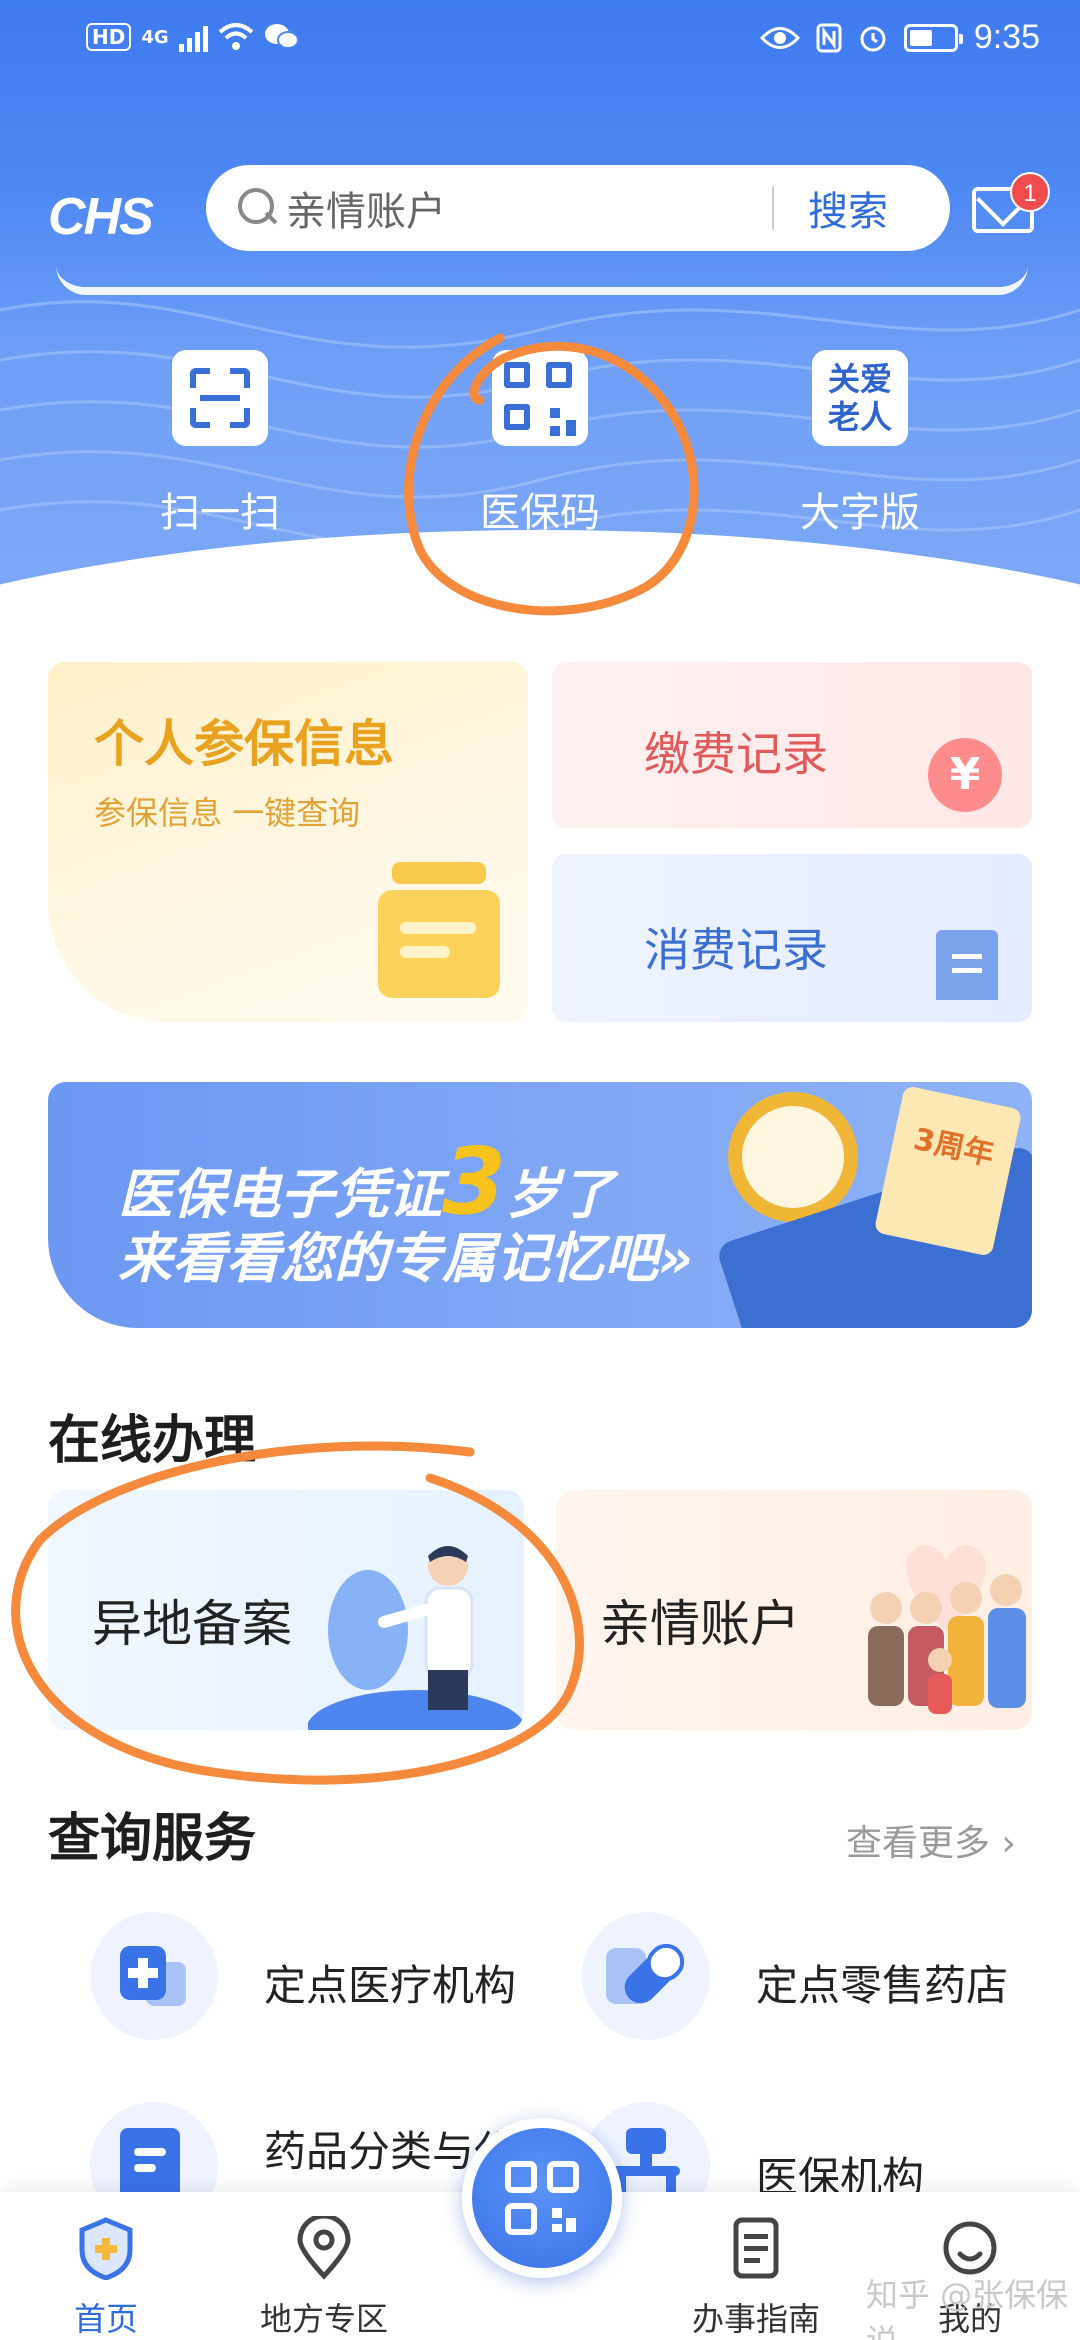 The width and height of the screenshot is (1080, 2340). I want to click on remote-filing-label: 异地备案, so click(192, 1624).